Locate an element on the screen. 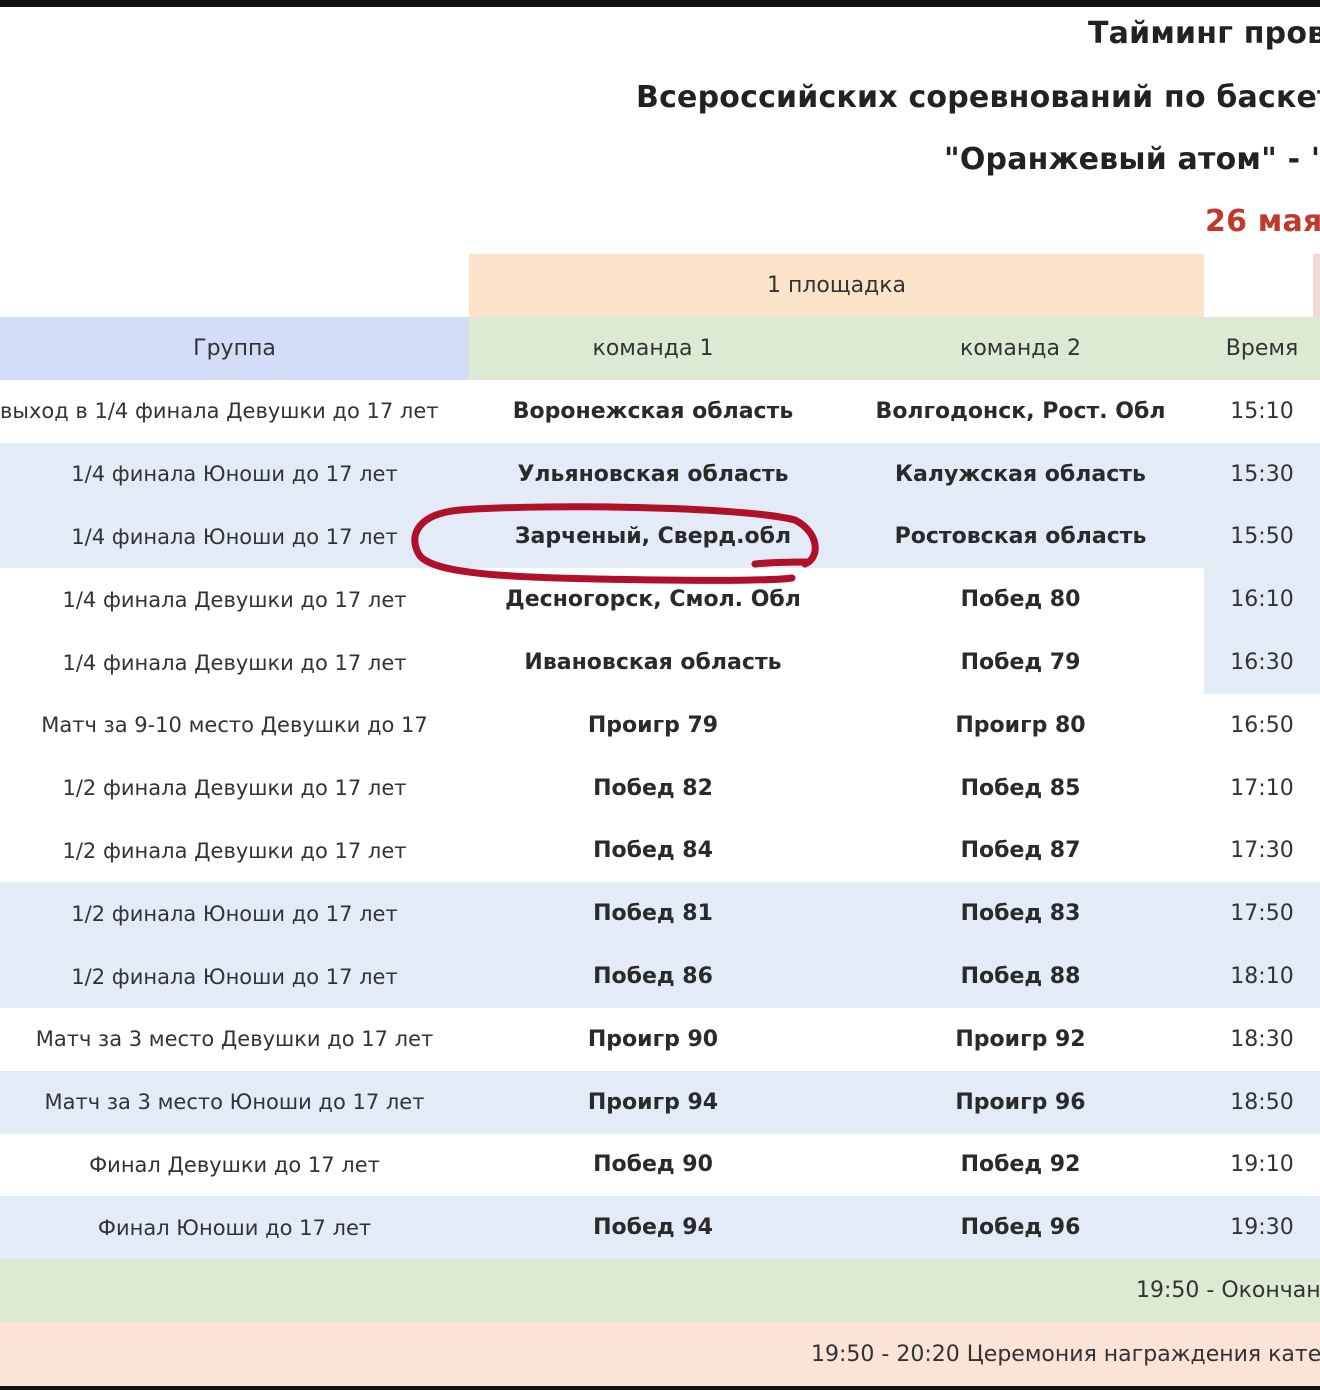 The image size is (1320, 1390). group-cell: Матч за 3 место Девушки до 17 лет is located at coordinates (234, 1039).